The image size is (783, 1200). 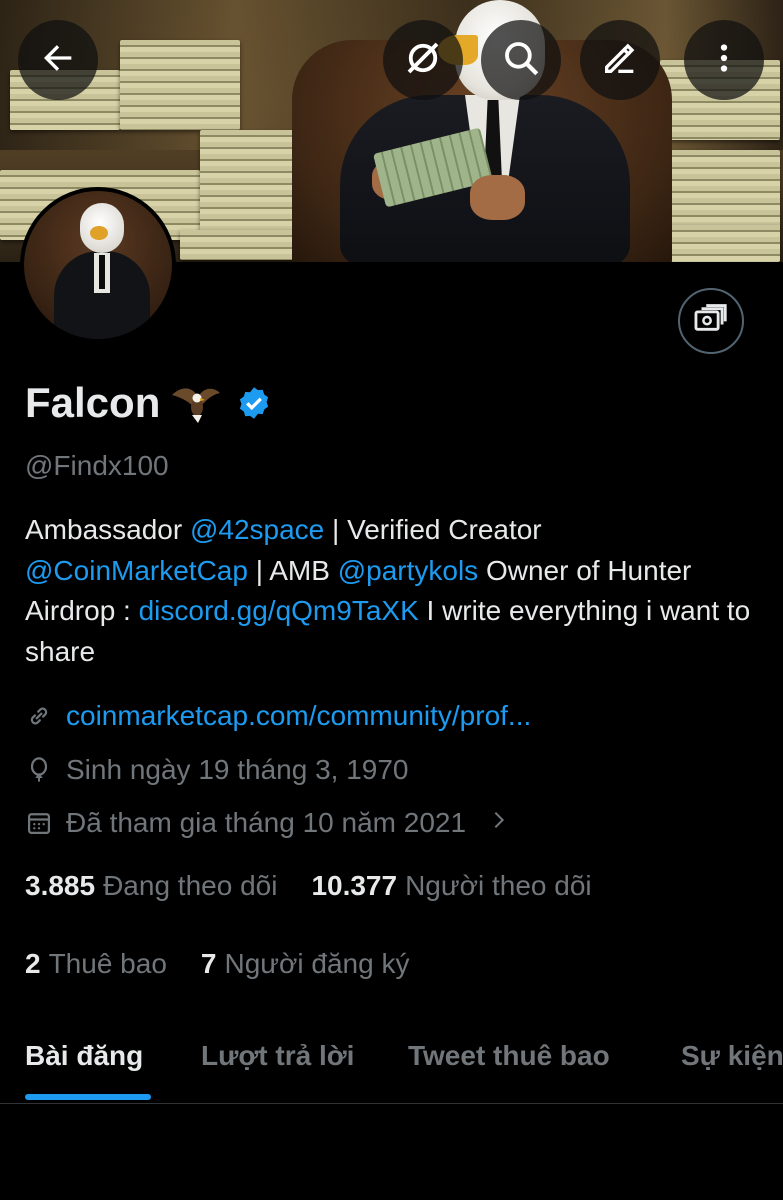 What do you see at coordinates (317, 963) in the screenshot?
I see `subscribers-label: Người đăng ký` at bounding box center [317, 963].